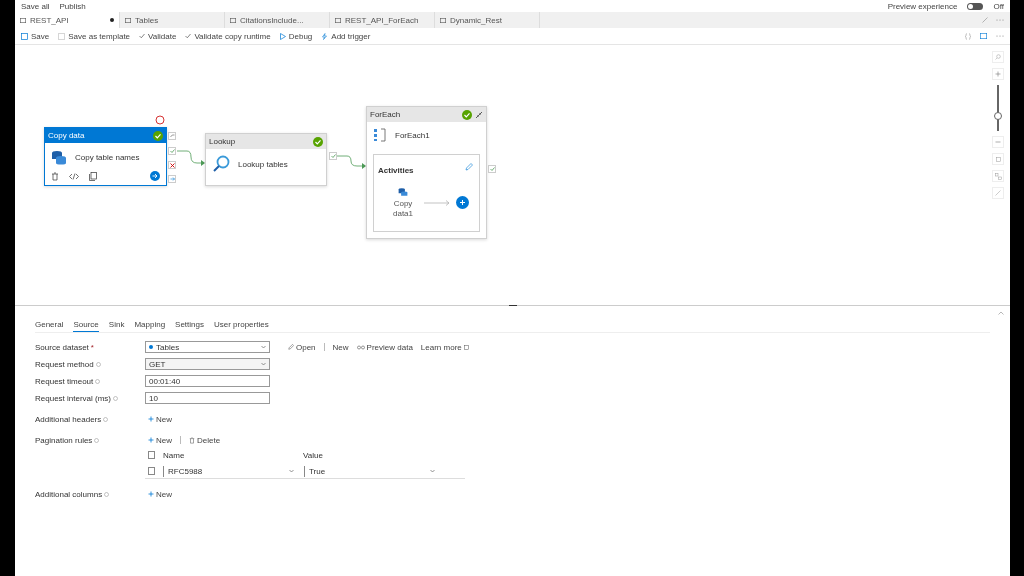 The width and height of the screenshot is (1024, 576). I want to click on toolbar-button: Add trigger, so click(346, 36).